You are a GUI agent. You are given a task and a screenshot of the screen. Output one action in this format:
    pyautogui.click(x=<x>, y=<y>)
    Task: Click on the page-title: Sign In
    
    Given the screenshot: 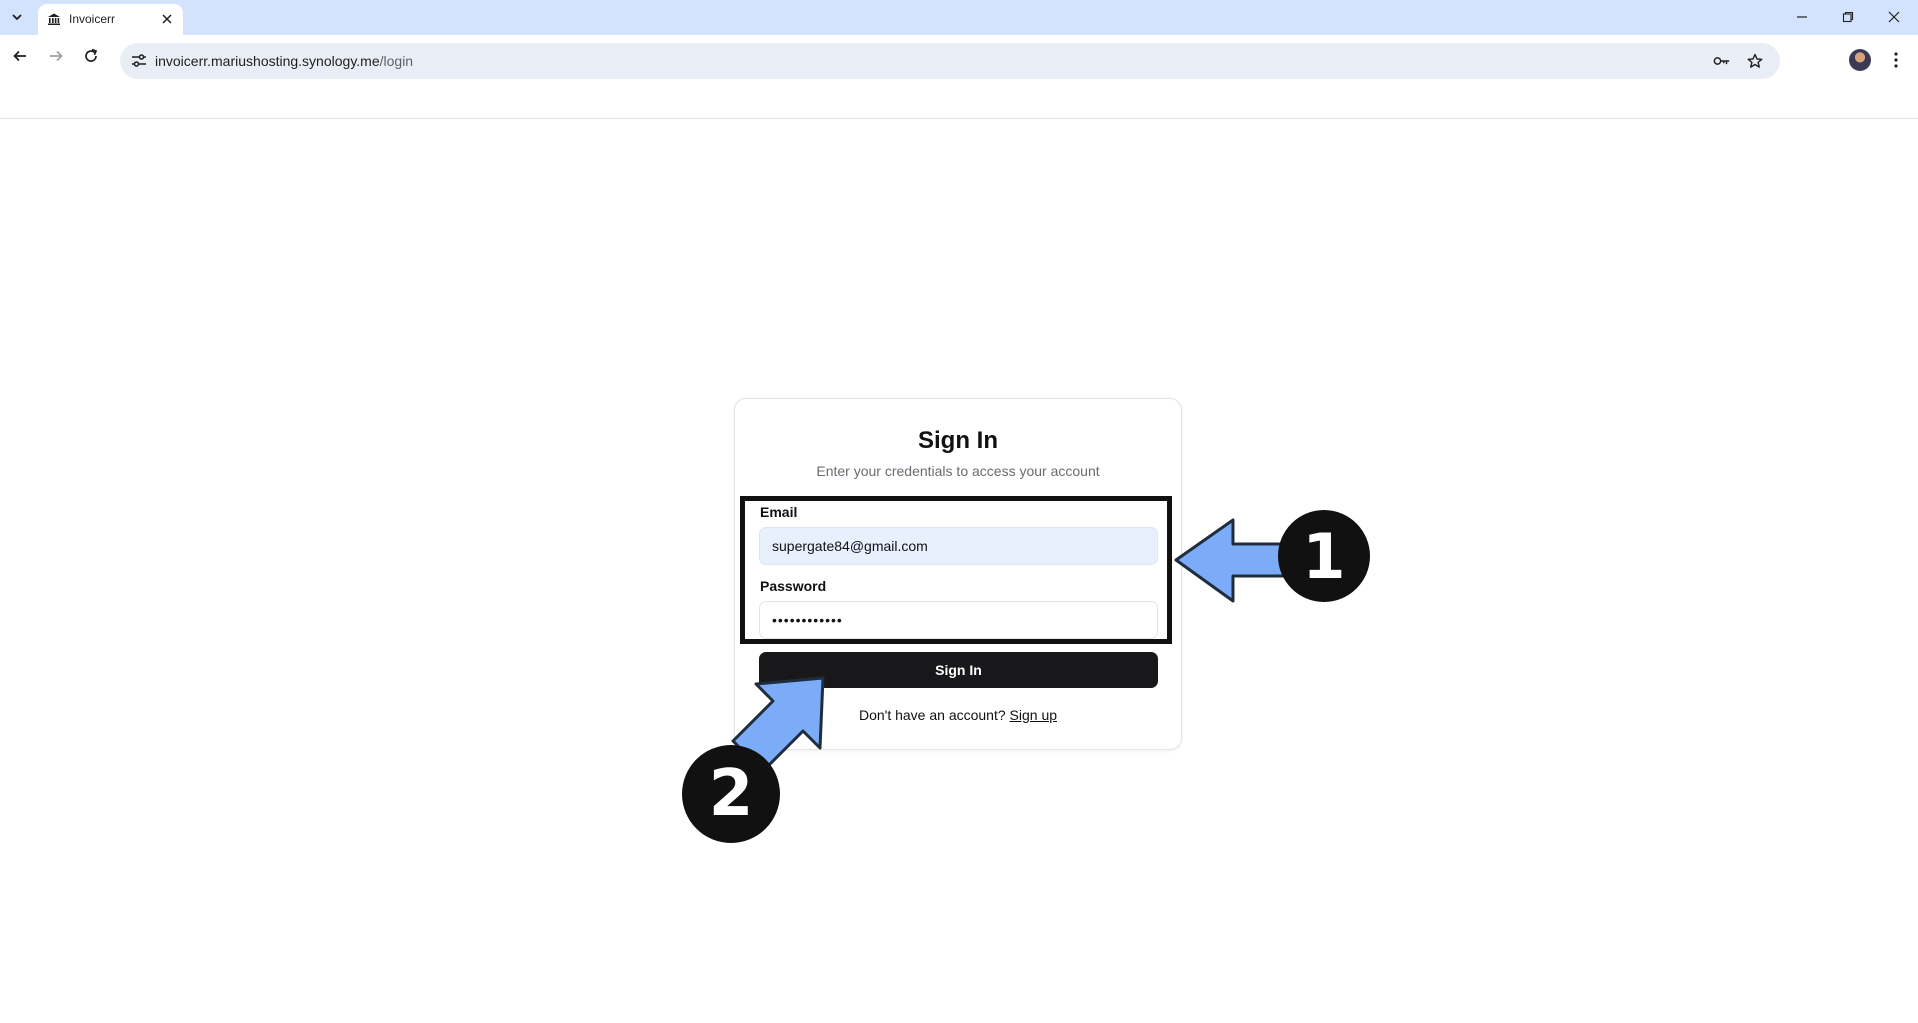 What is the action you would take?
    pyautogui.click(x=958, y=440)
    